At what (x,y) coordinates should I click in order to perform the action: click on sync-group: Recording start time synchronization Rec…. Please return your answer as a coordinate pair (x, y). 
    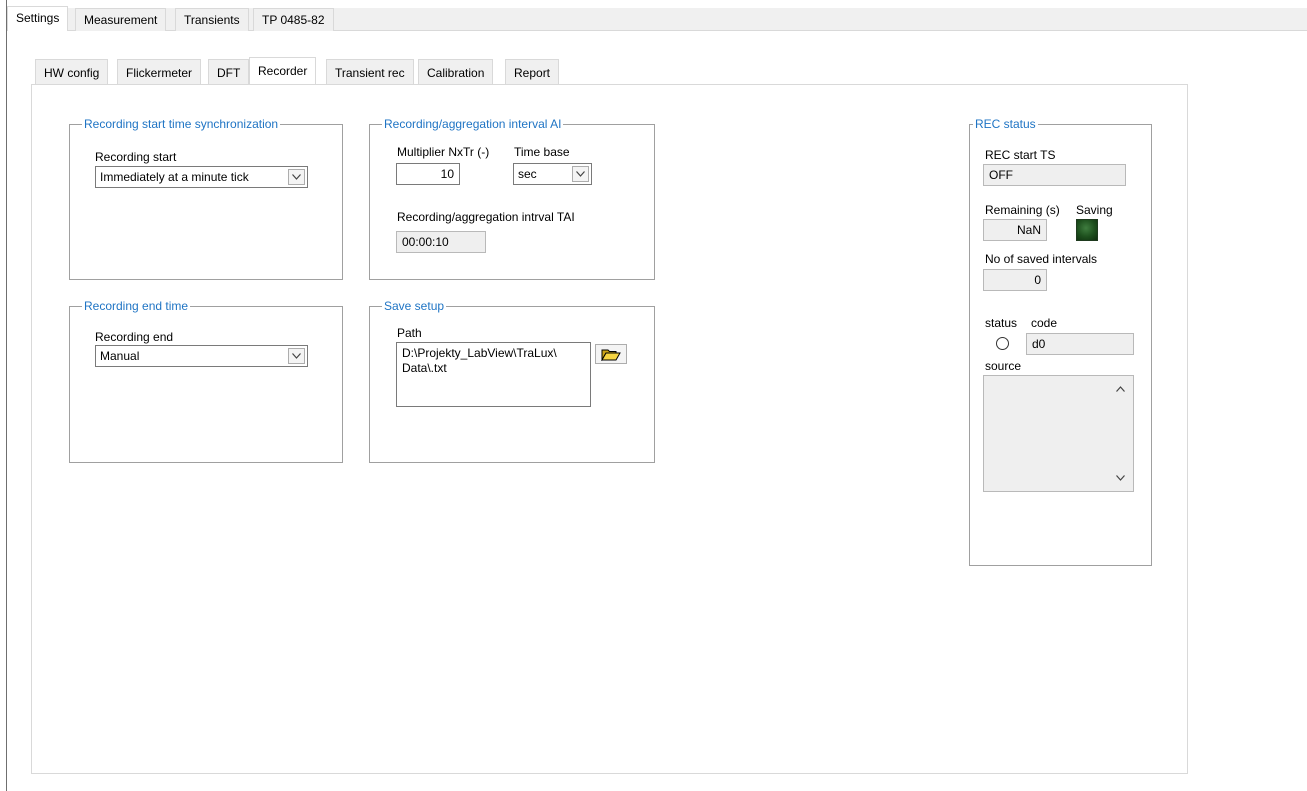
    Looking at the image, I should click on (206, 198).